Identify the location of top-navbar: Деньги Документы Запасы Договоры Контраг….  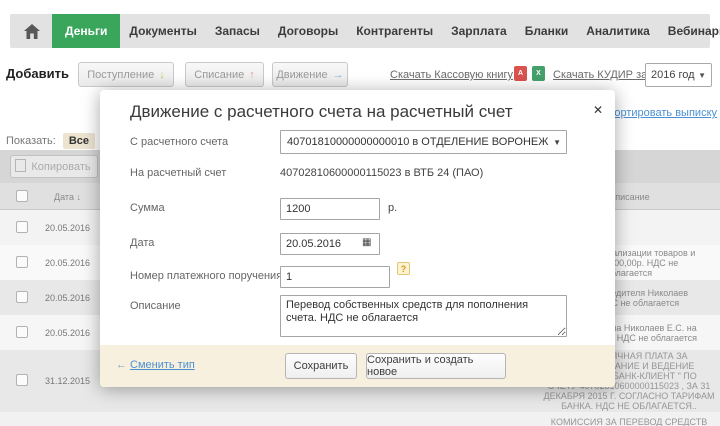
(365, 31).